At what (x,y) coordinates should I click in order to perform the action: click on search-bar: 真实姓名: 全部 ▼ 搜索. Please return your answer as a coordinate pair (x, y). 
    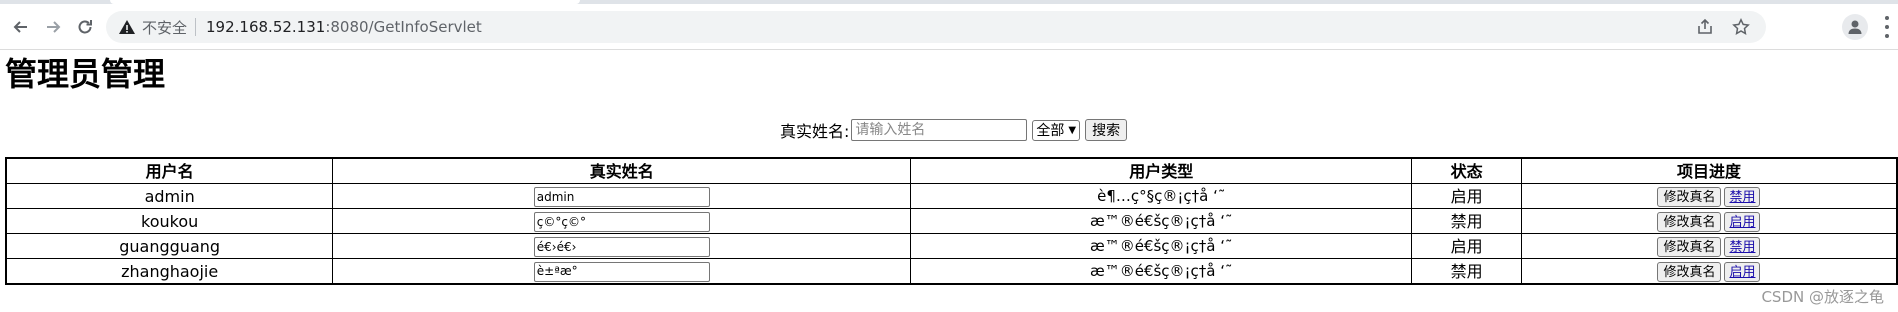
    Looking at the image, I should click on (954, 130).